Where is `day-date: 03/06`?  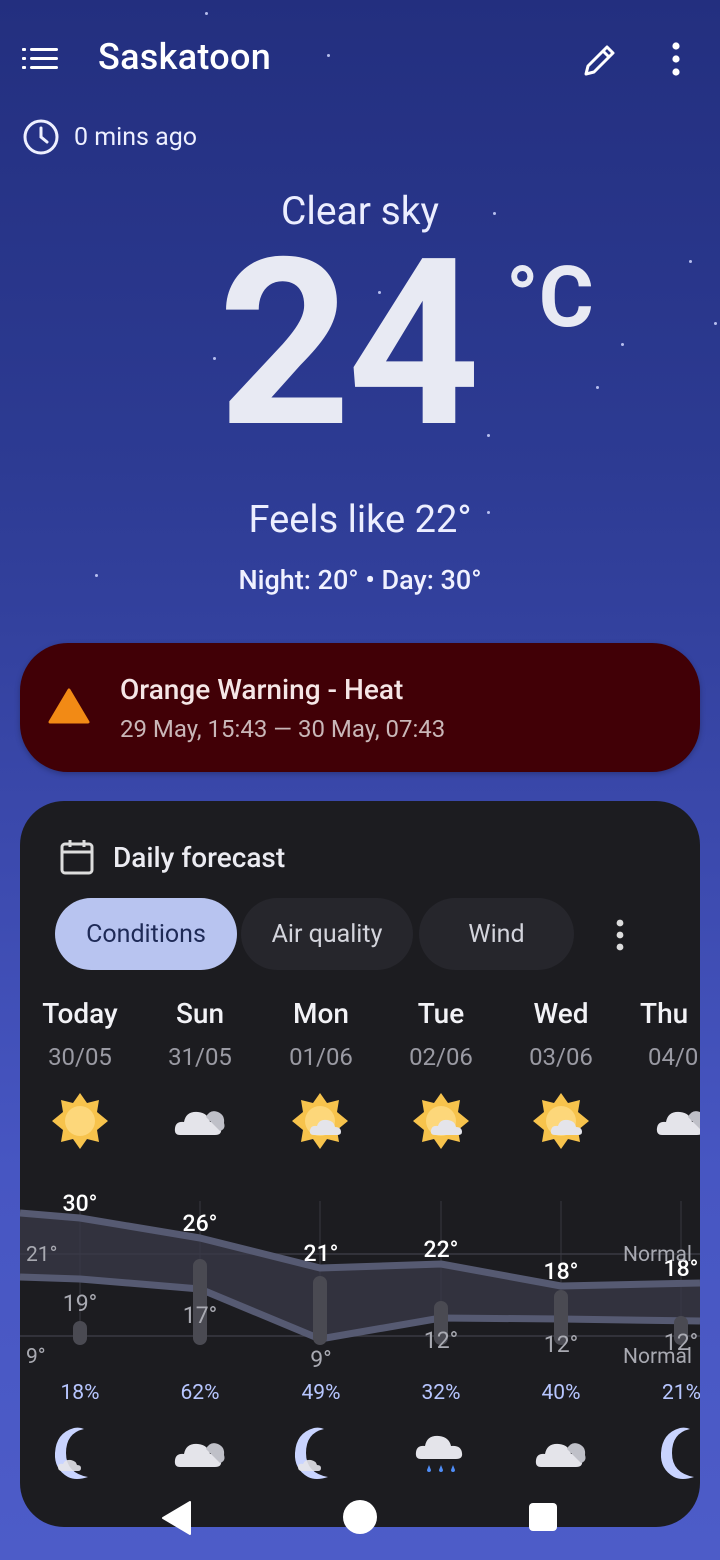
day-date: 03/06 is located at coordinates (561, 1057).